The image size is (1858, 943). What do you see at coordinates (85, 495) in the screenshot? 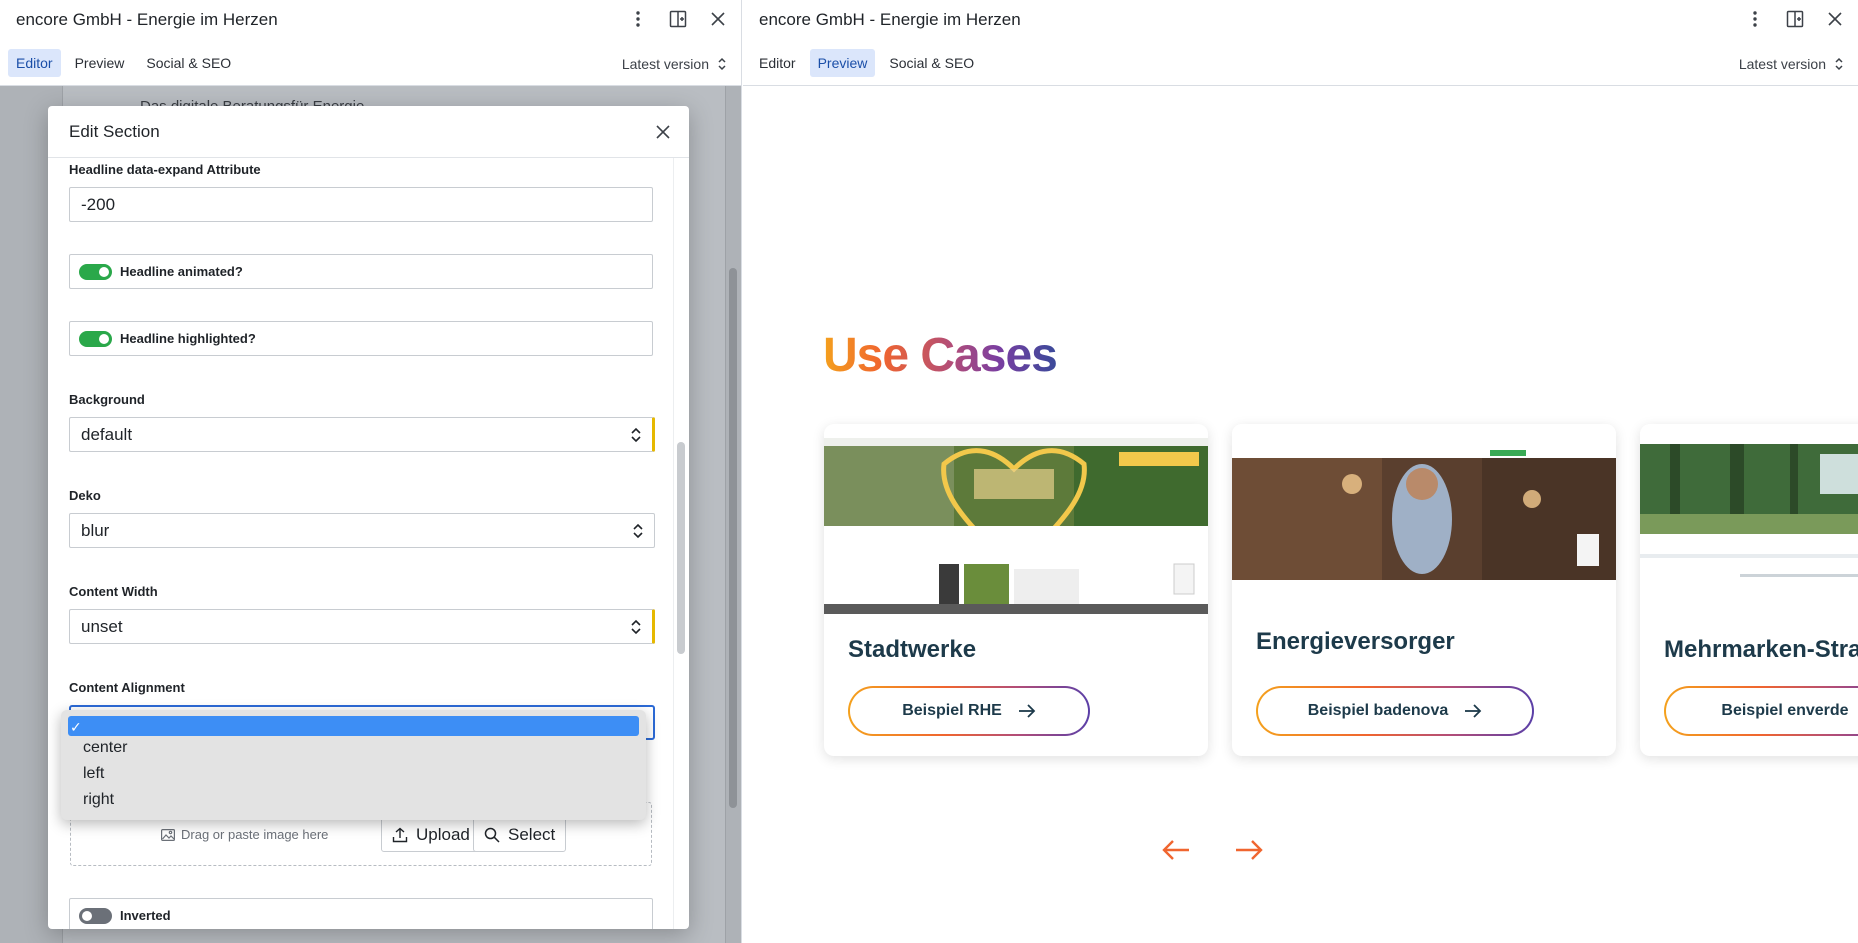
I see `deko-label: Deko` at bounding box center [85, 495].